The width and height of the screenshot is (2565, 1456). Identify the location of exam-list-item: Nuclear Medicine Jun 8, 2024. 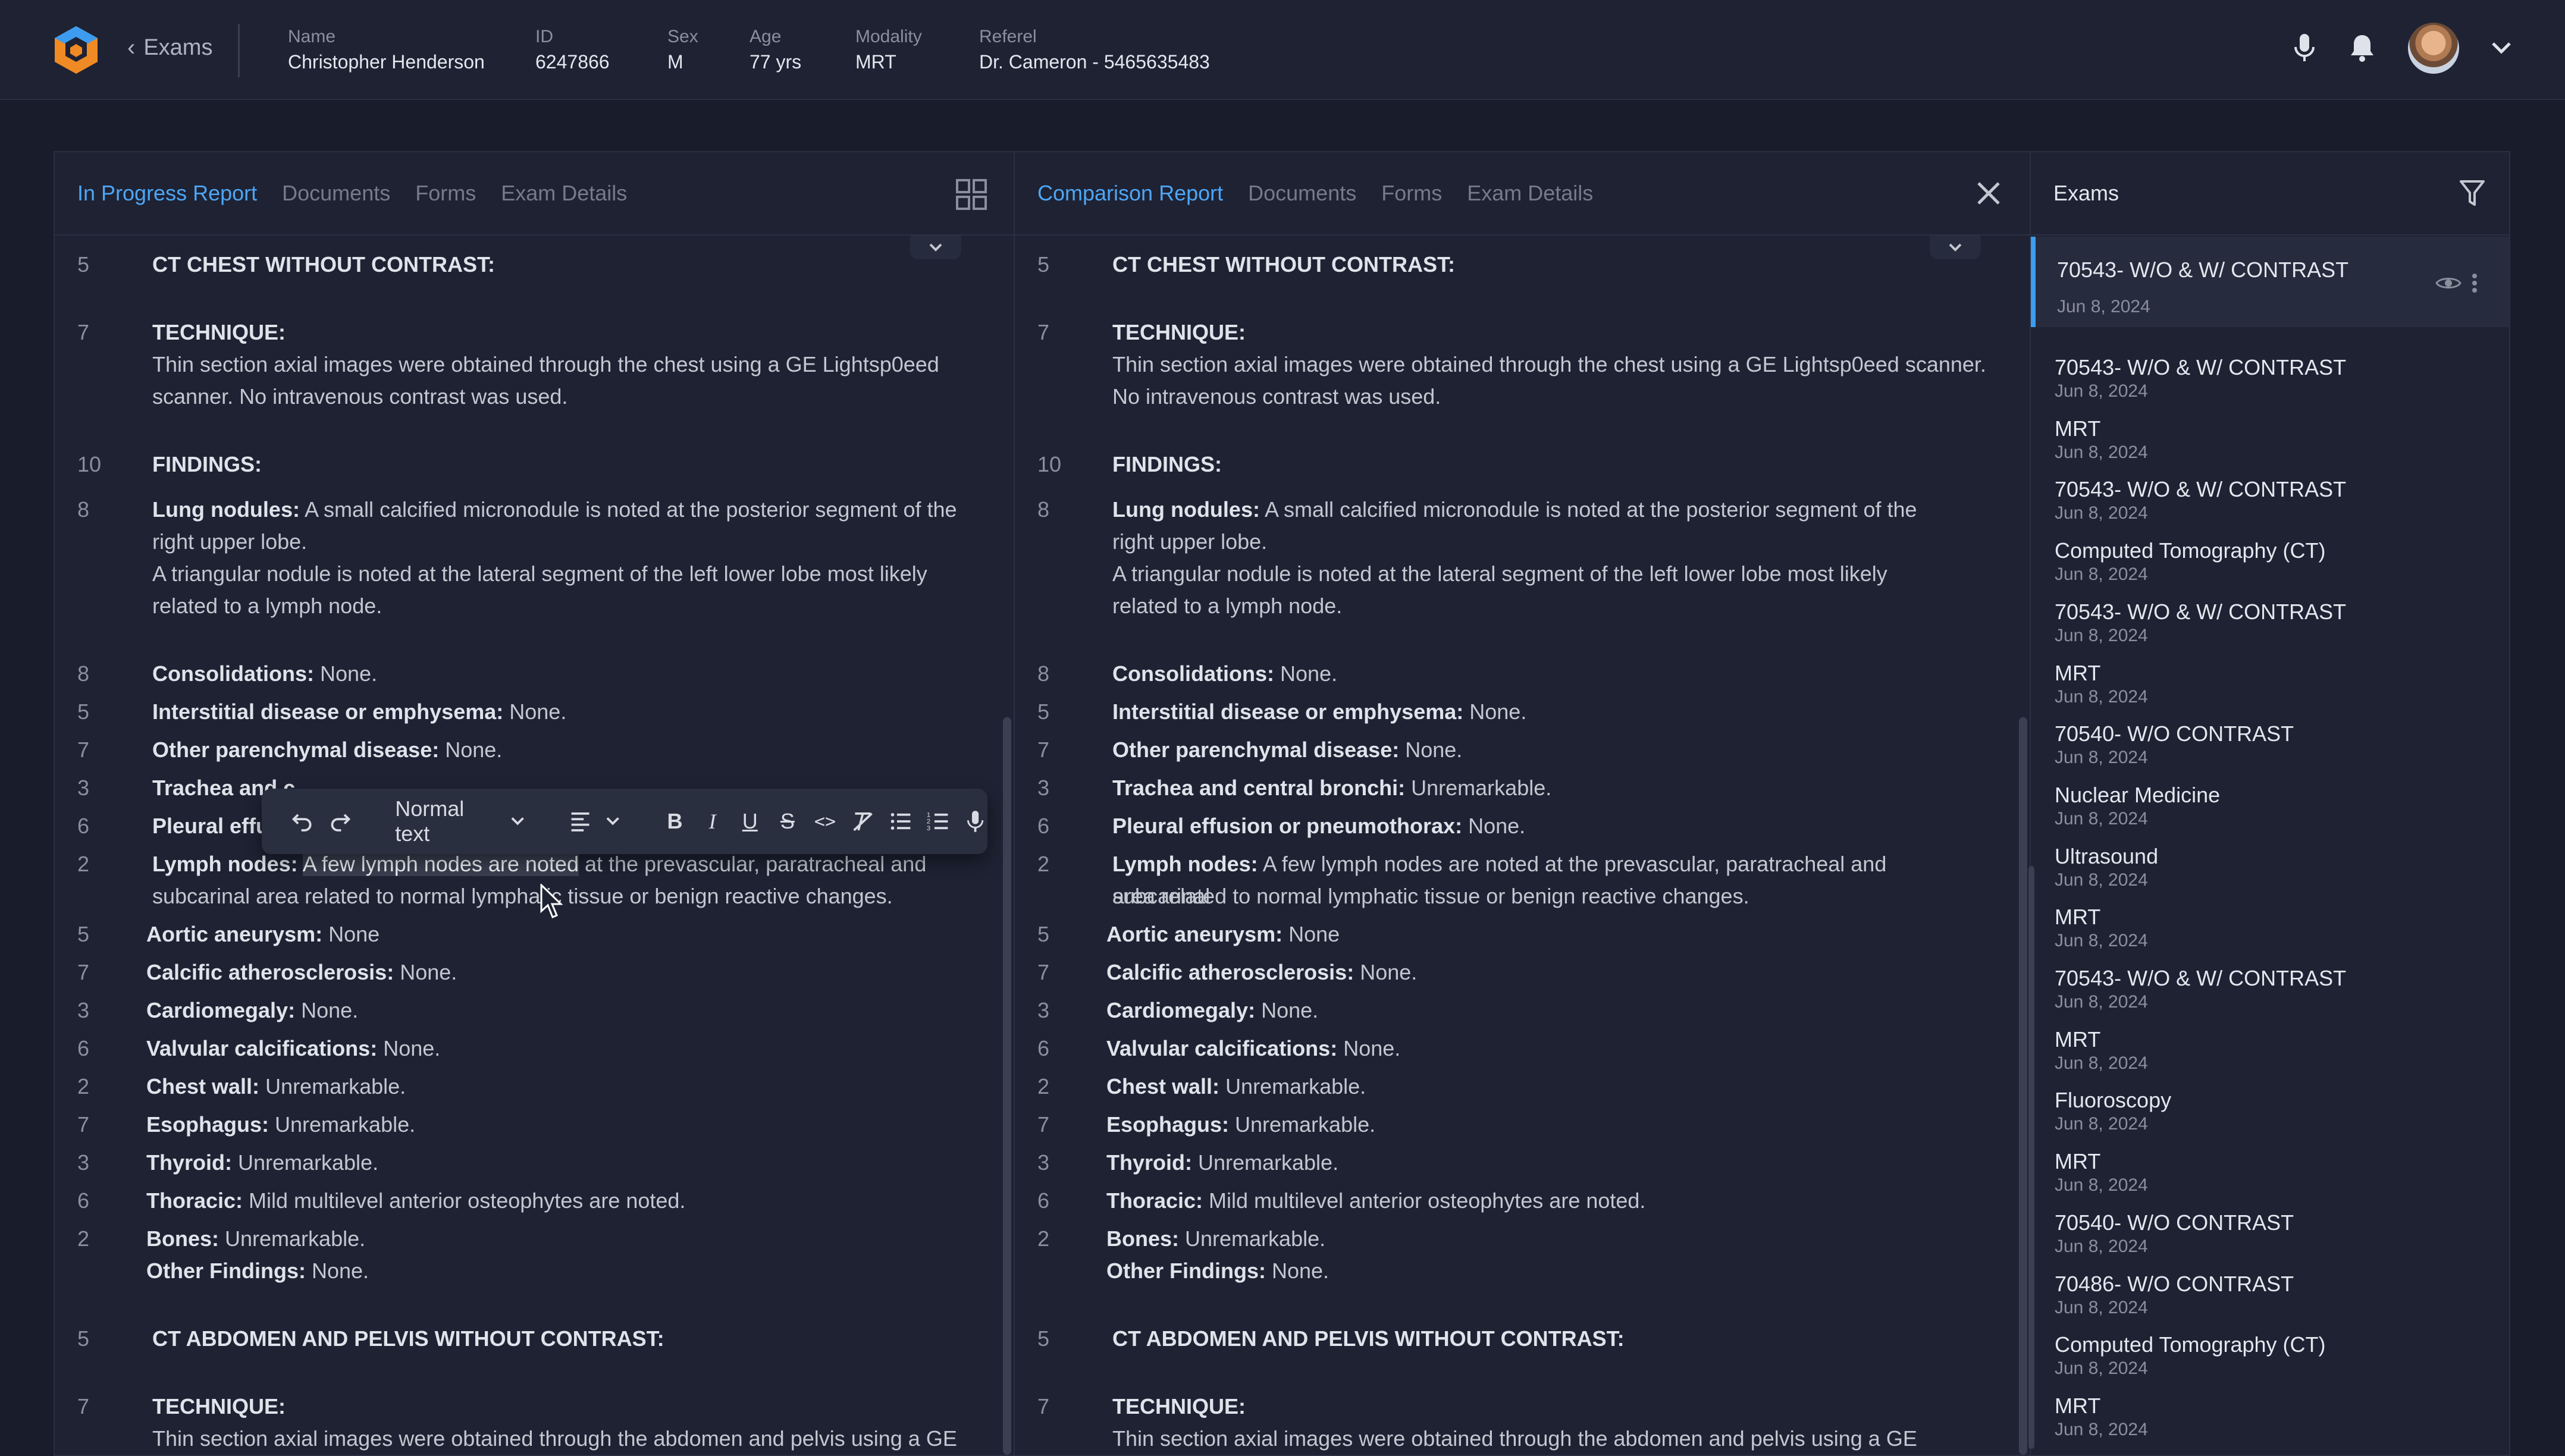
(2276, 806).